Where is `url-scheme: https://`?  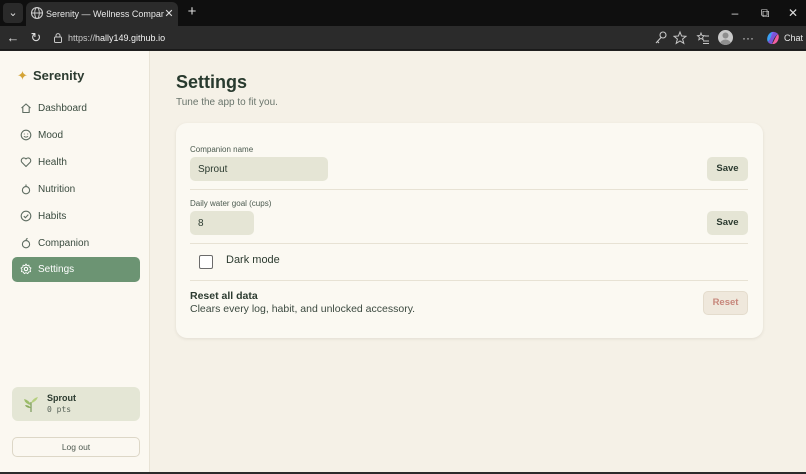
url-scheme: https:// is located at coordinates (82, 38).